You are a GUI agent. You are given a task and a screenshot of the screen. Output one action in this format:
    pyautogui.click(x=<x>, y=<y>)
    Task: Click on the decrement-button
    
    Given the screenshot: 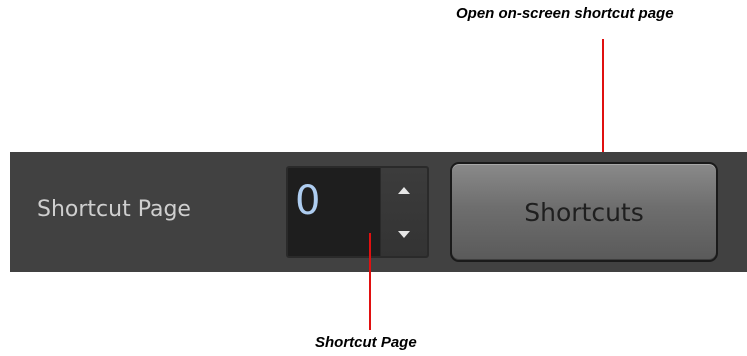 What is the action you would take?
    pyautogui.click(x=404, y=234)
    